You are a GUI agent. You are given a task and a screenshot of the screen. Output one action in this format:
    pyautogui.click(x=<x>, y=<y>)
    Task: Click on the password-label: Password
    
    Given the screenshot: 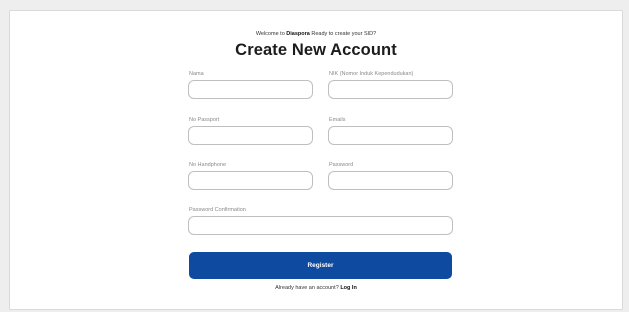 What is the action you would take?
    pyautogui.click(x=341, y=165)
    